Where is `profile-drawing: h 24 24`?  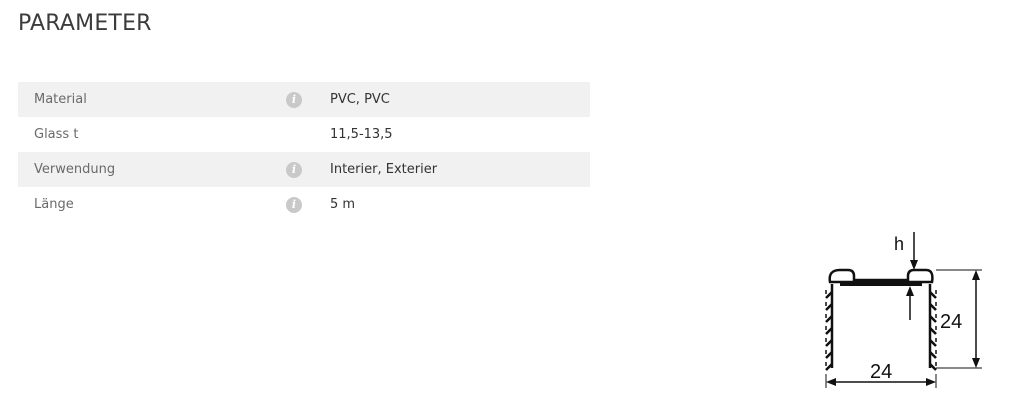
profile-drawing: h 24 24 is located at coordinates (903, 310).